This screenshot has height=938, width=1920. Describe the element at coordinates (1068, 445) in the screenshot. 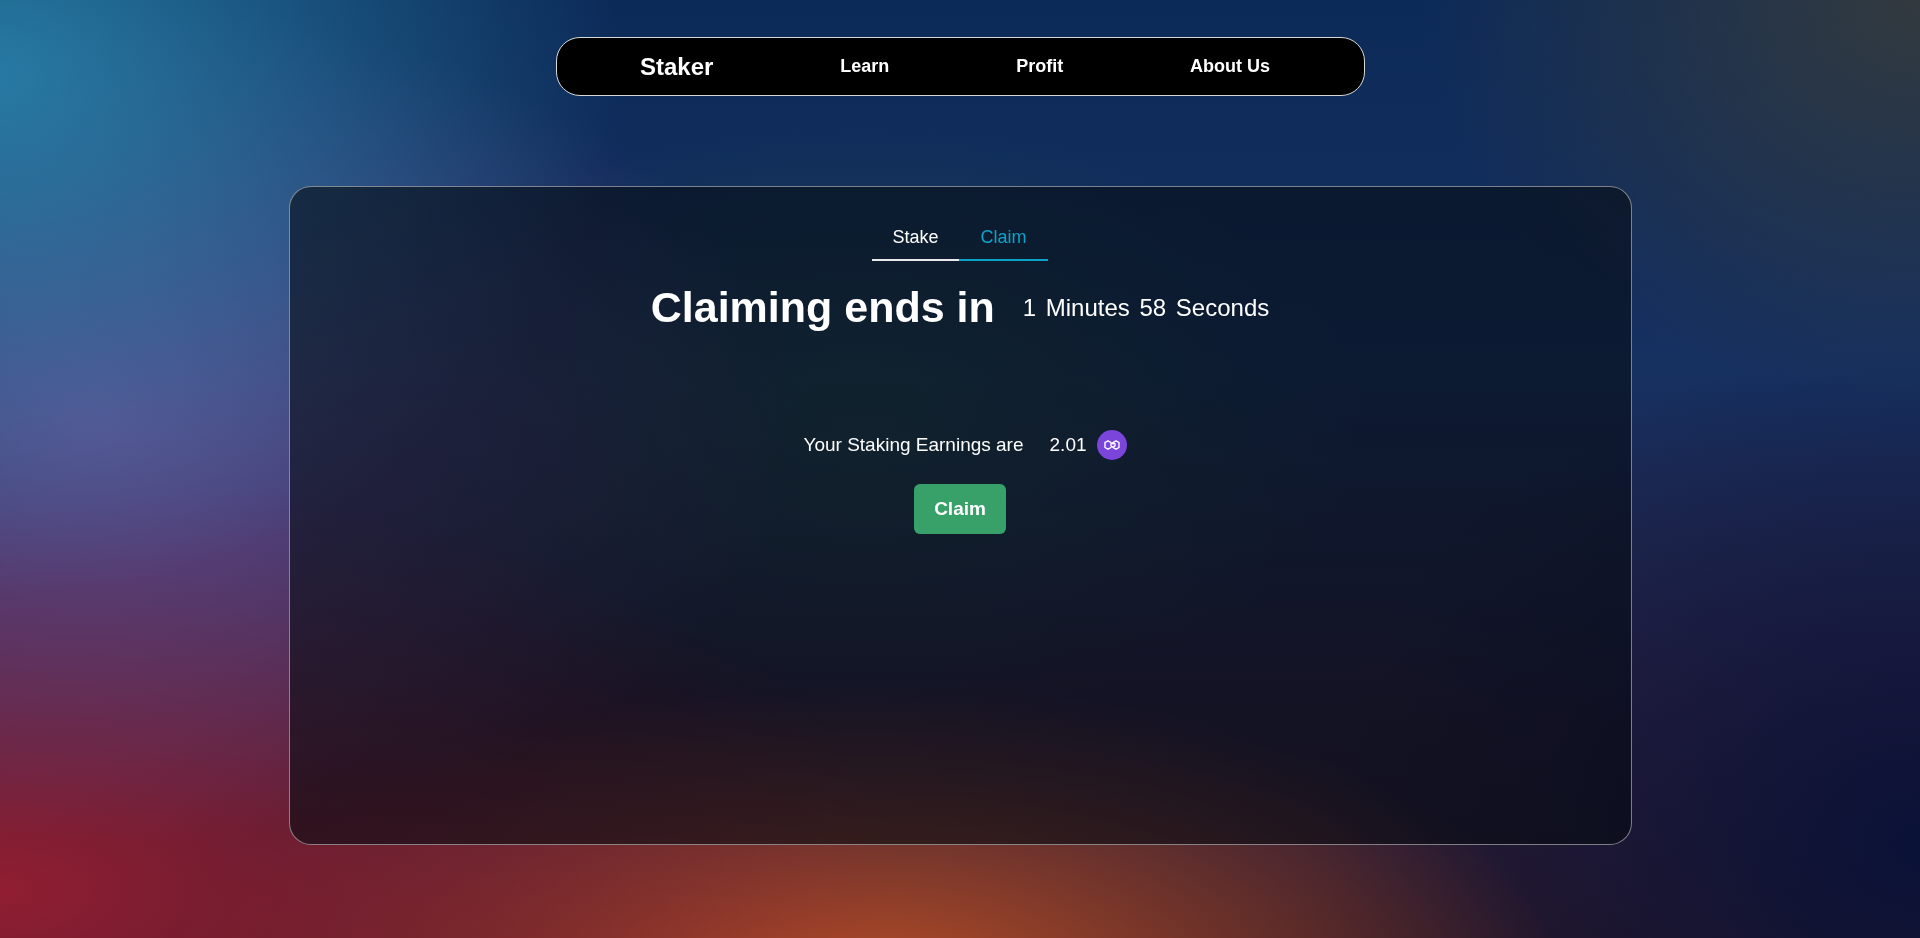

I see `earnings-amount: 2.01` at that location.